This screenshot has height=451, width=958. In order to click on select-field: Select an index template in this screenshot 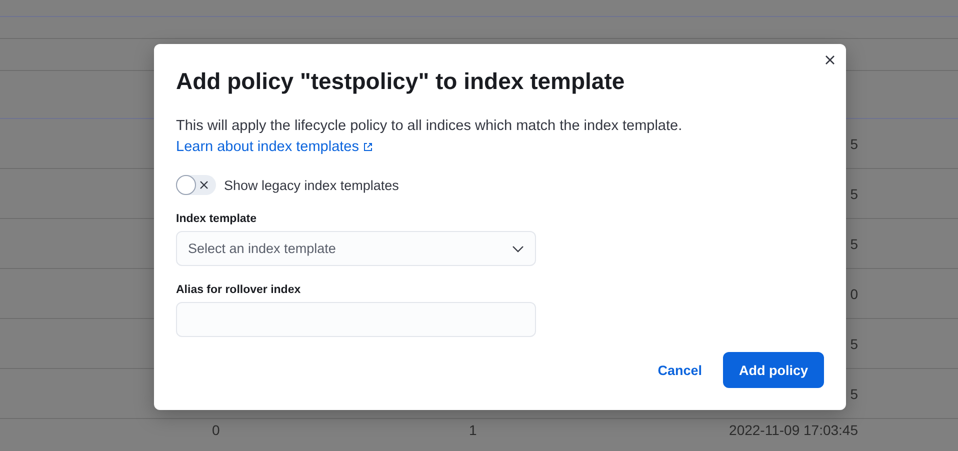, I will do `click(356, 248)`.